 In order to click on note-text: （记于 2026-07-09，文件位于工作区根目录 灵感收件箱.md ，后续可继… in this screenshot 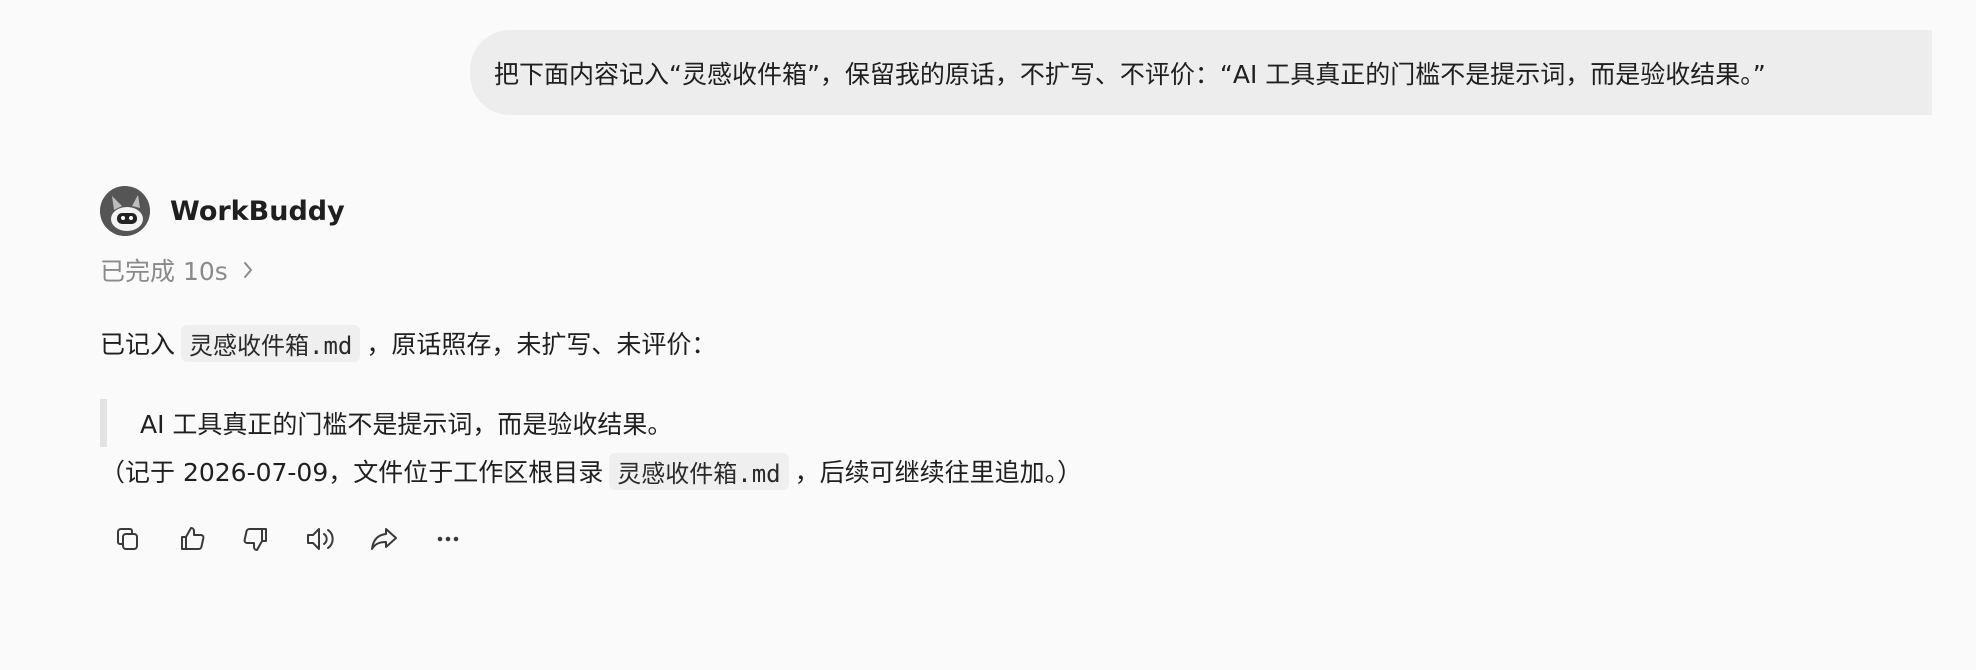, I will do `click(950, 471)`.